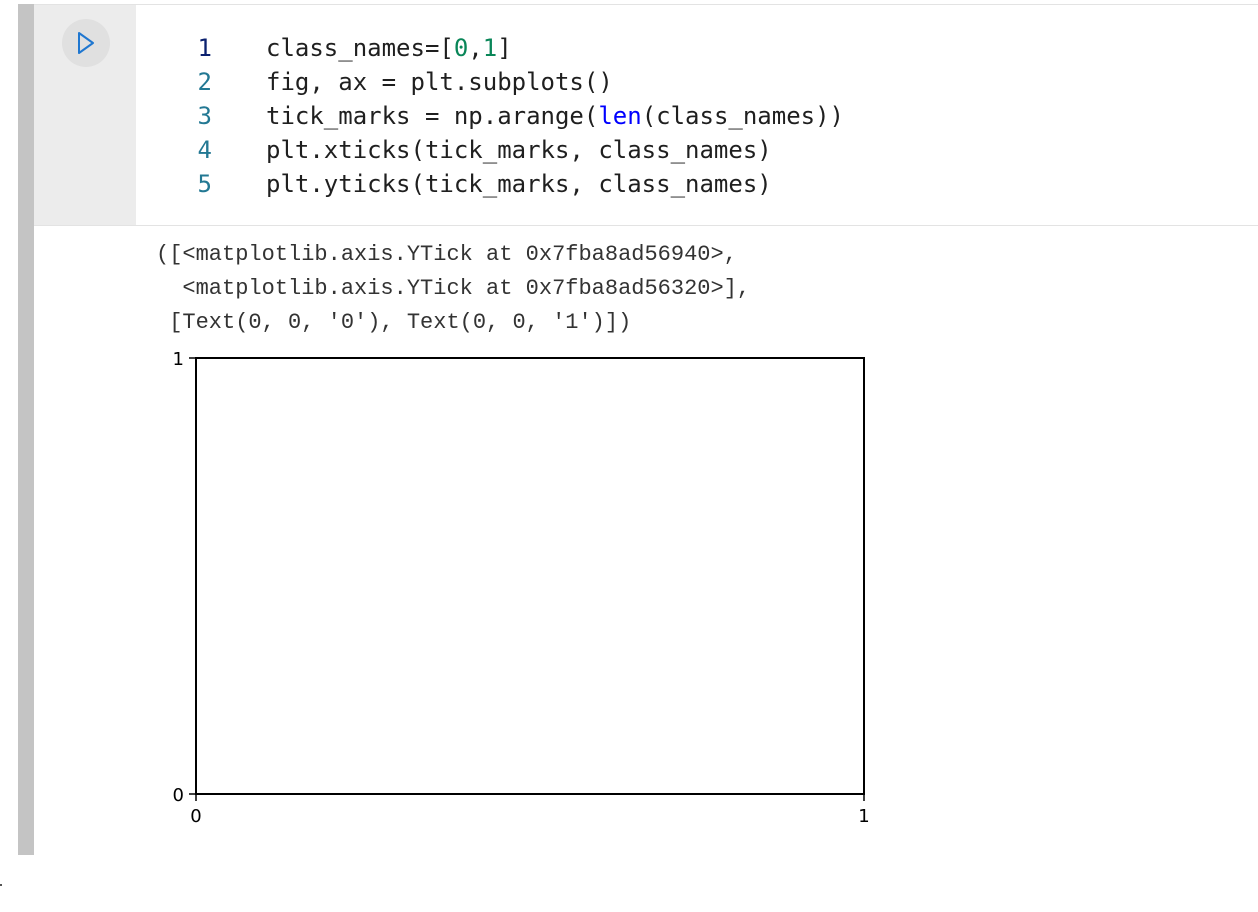 Image resolution: width=1258 pixels, height=912 pixels. I want to click on code-line: 5 plt.yticks(tick_marks, class_names), so click(697, 184).